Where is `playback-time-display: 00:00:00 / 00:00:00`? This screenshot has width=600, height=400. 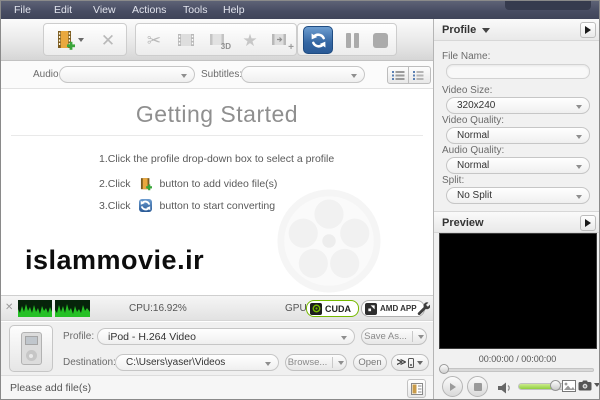
playback-time-display: 00:00:00 / 00:00:00 is located at coordinates (517, 359).